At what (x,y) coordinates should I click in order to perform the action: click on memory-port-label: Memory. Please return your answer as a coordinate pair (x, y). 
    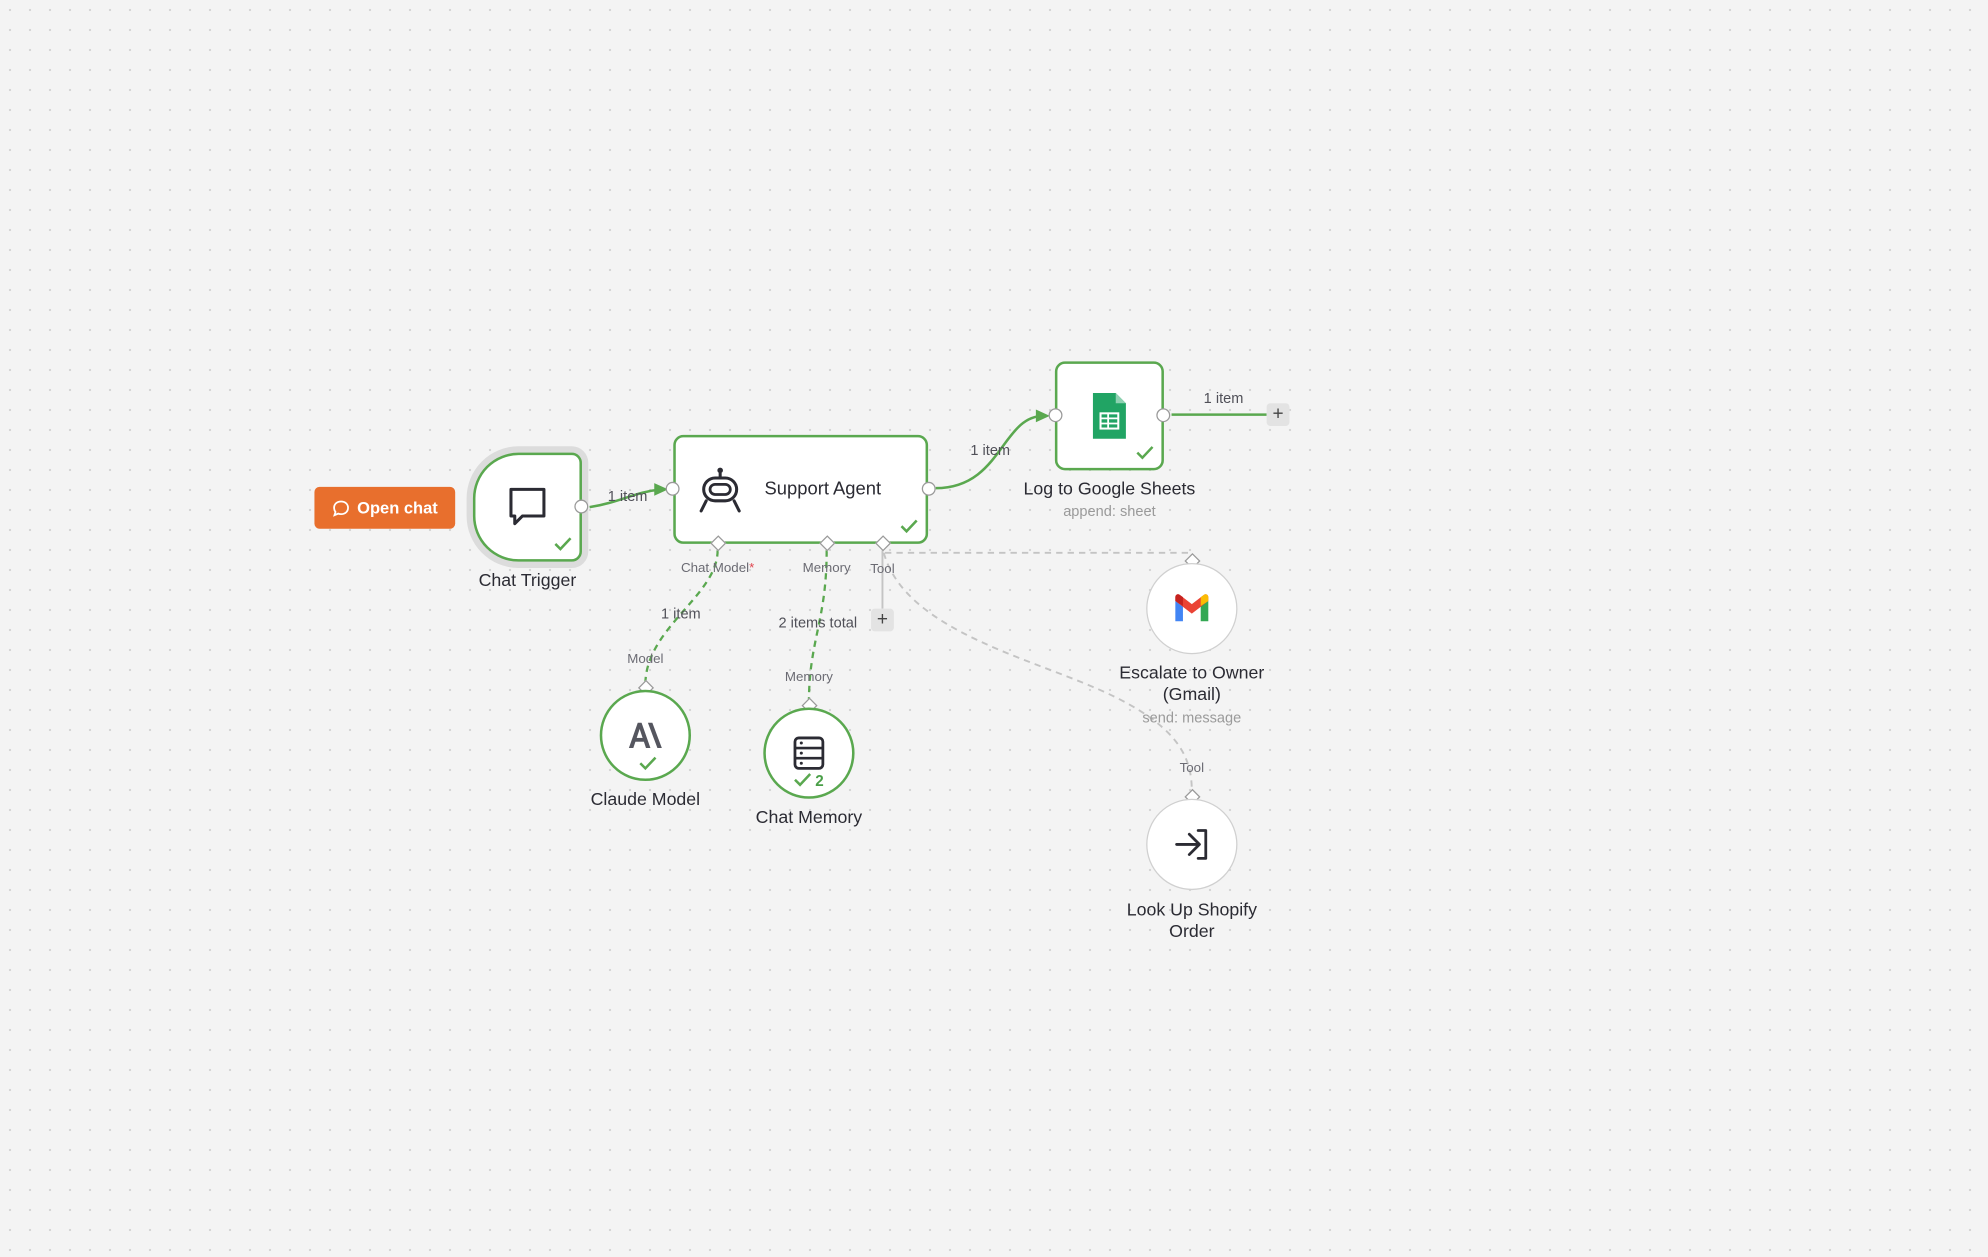
    Looking at the image, I should click on (826, 568).